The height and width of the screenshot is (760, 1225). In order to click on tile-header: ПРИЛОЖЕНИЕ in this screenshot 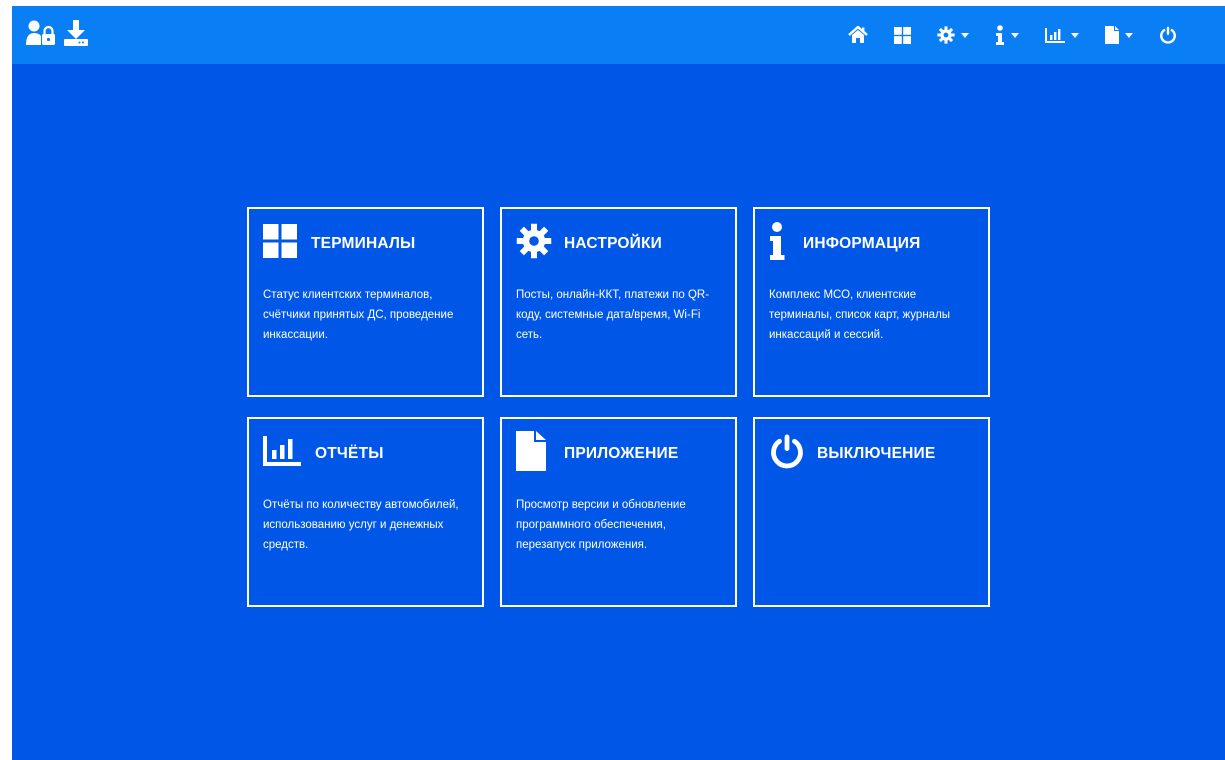, I will do `click(618, 451)`.